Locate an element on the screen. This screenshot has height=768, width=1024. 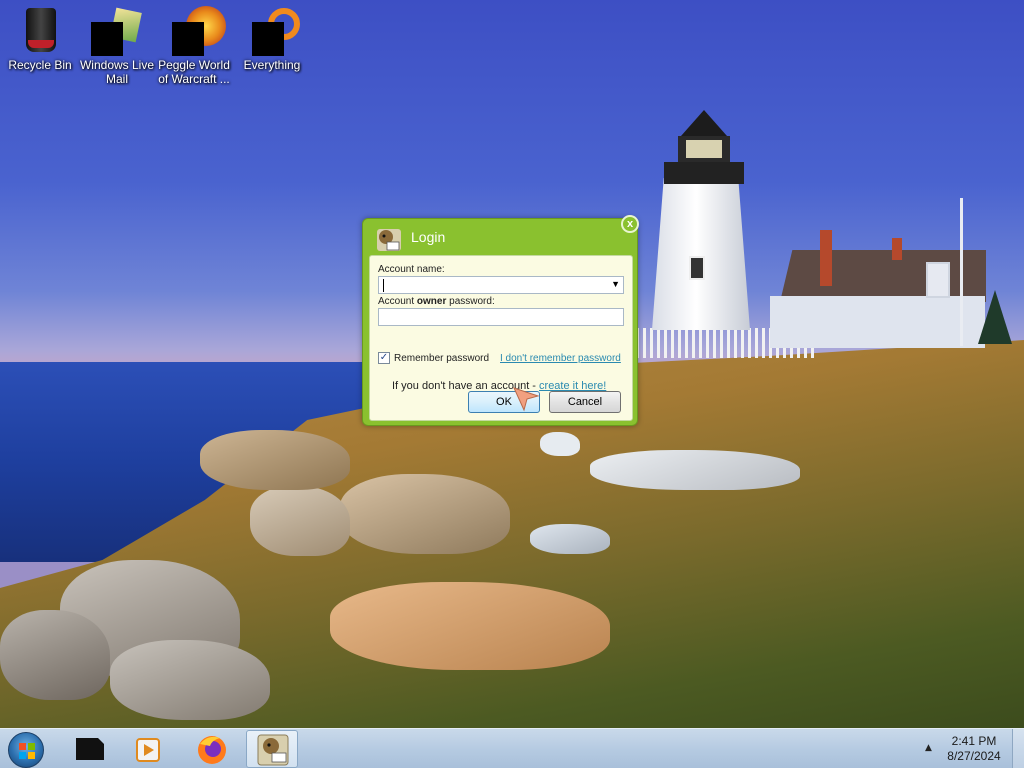
keeper-house is located at coordinates (877, 322).